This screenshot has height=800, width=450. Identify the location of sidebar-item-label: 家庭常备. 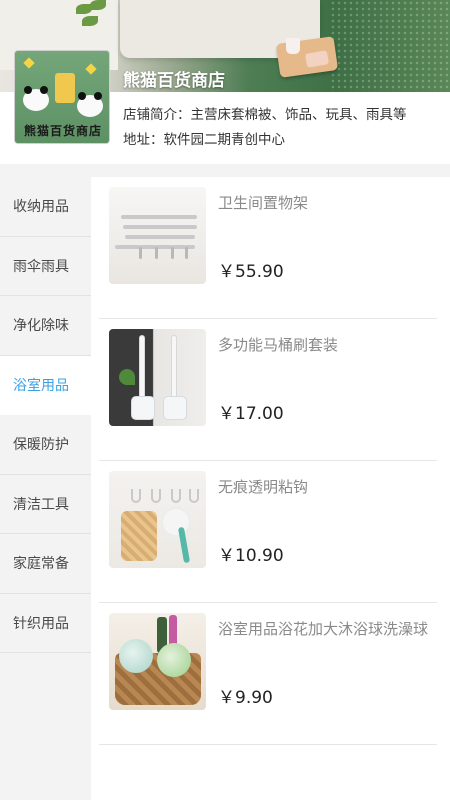
(41, 564).